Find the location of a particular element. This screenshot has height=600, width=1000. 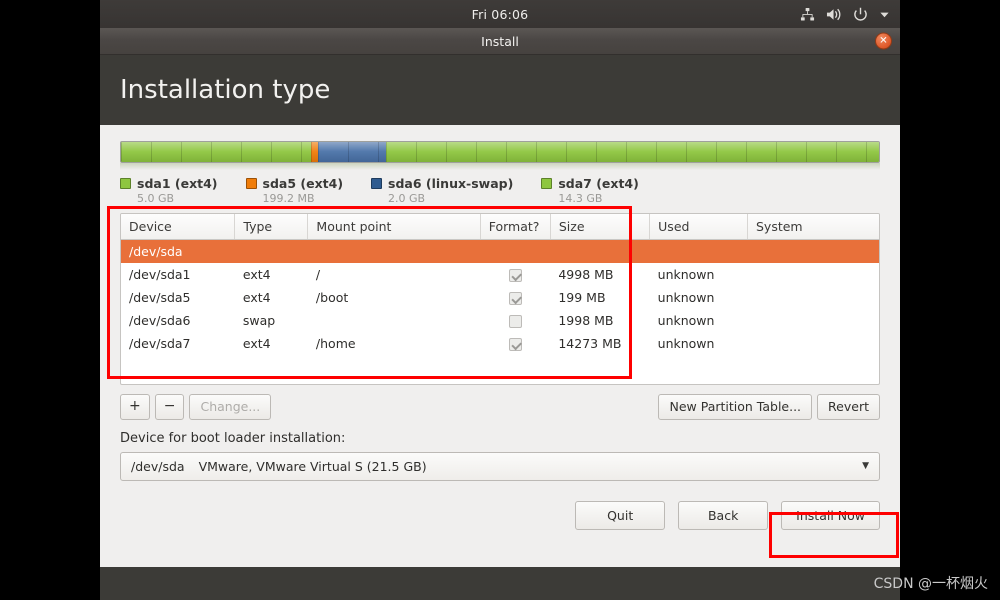

volume-icon is located at coordinates (834, 14).